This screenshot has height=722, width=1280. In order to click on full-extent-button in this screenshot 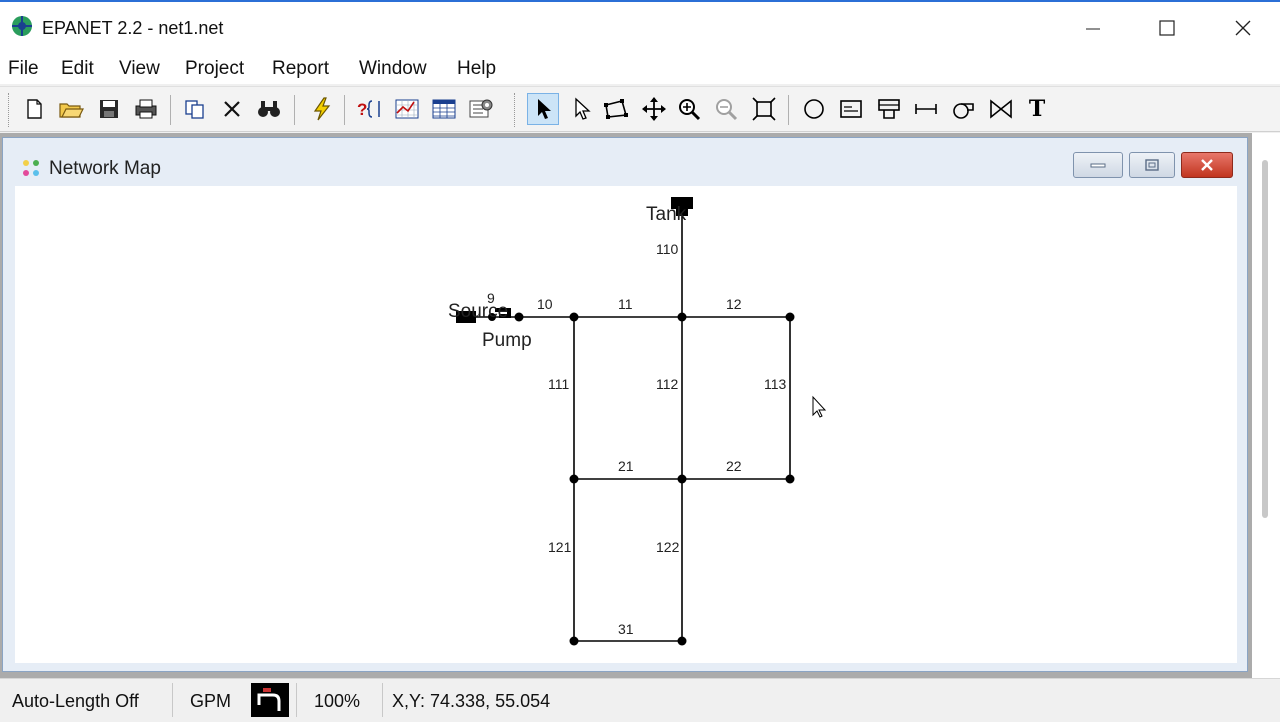, I will do `click(764, 109)`.